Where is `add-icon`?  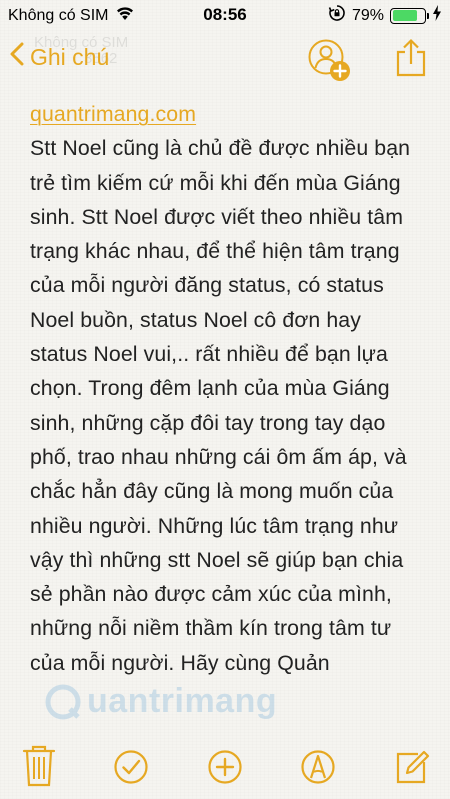 add-icon is located at coordinates (225, 767).